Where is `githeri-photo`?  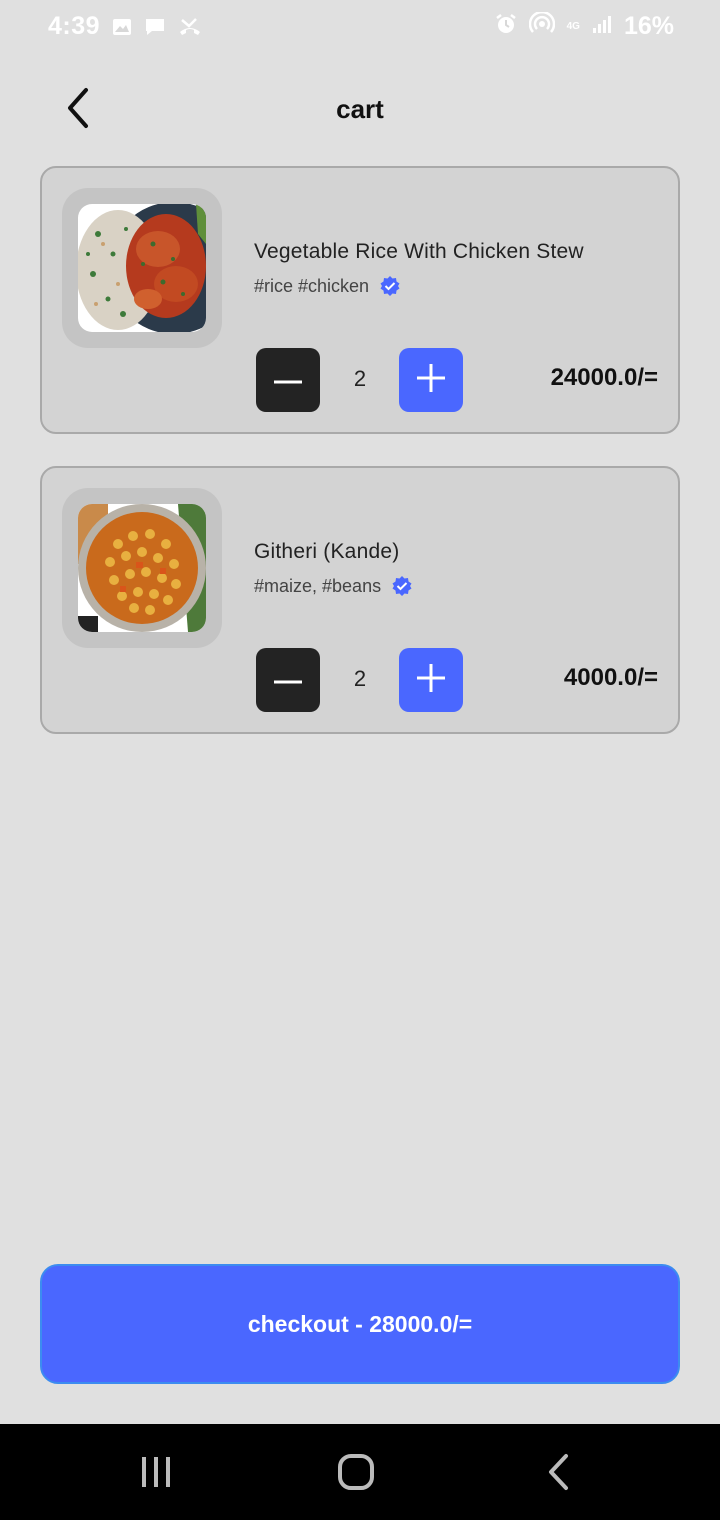 githeri-photo is located at coordinates (142, 568).